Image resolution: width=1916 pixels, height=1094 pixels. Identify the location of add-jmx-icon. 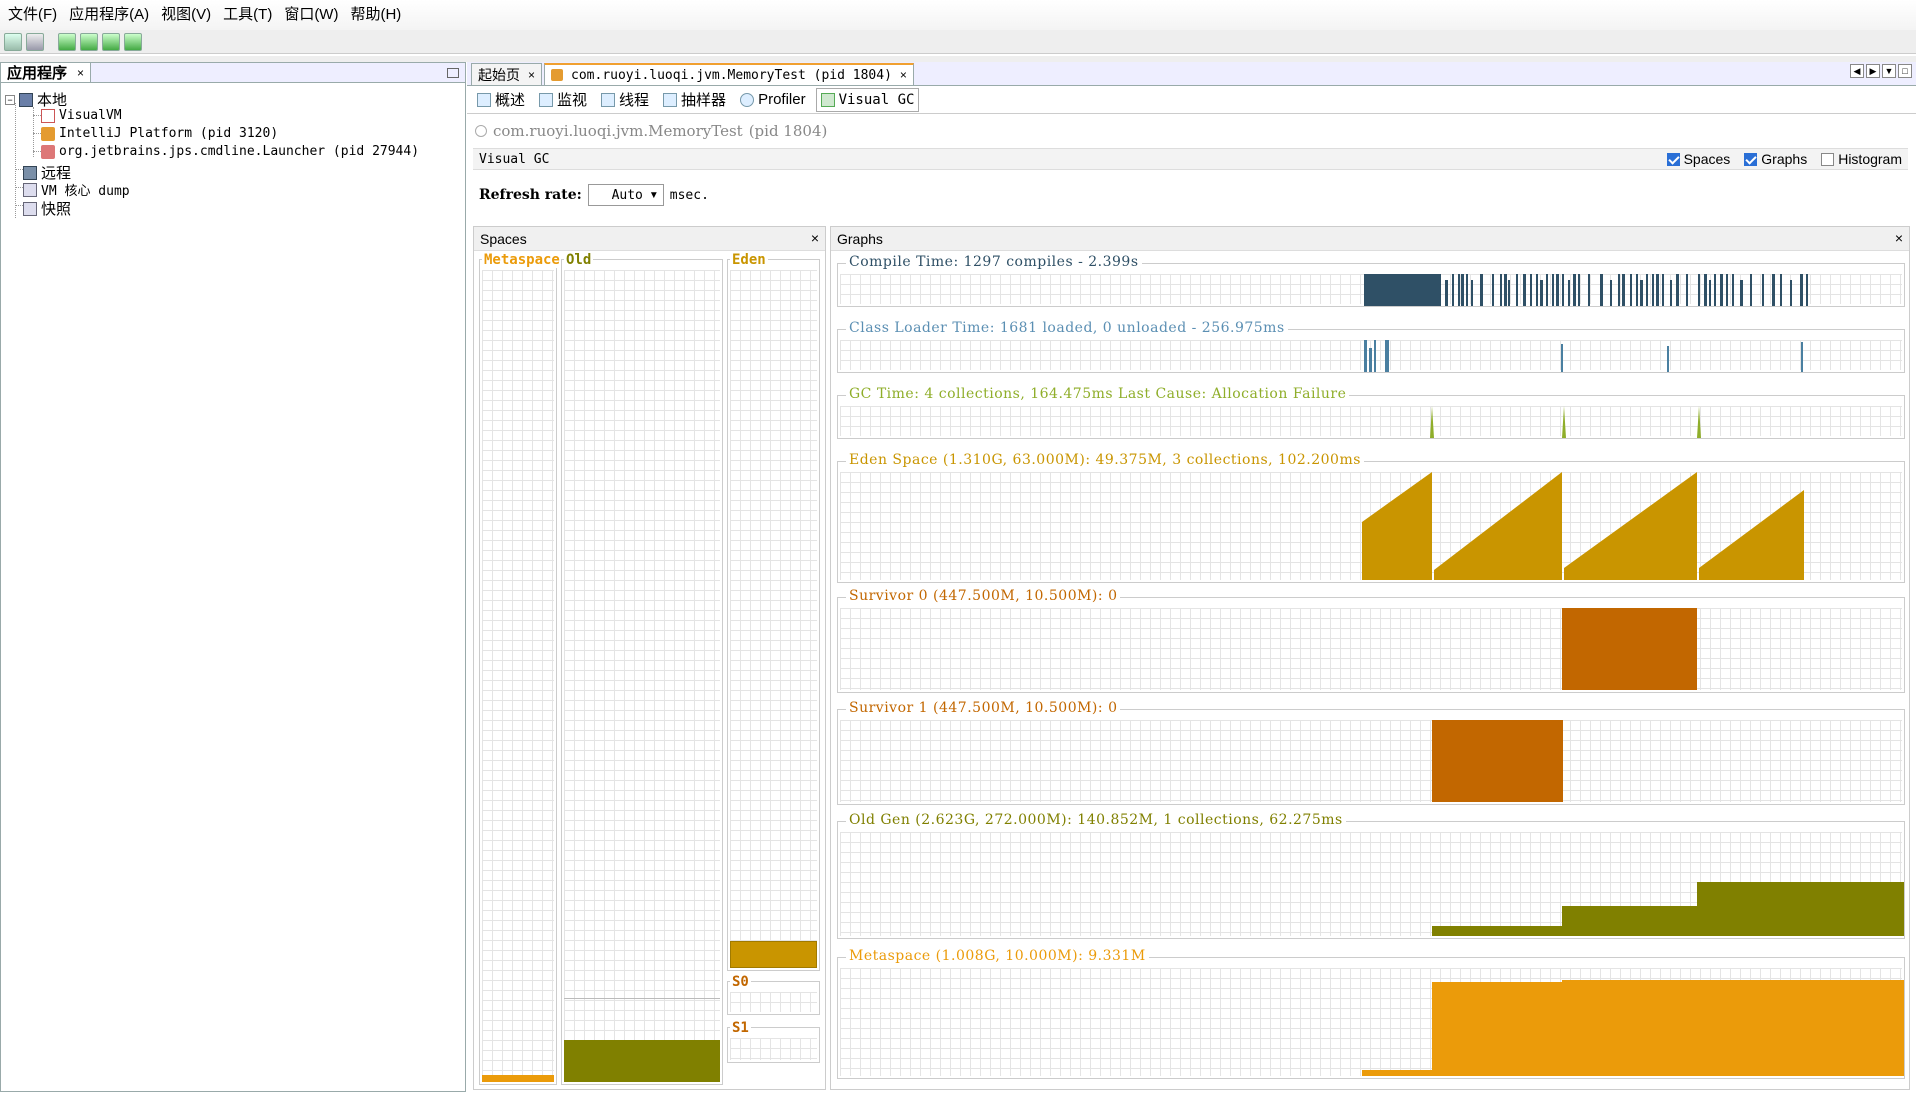
(67, 41).